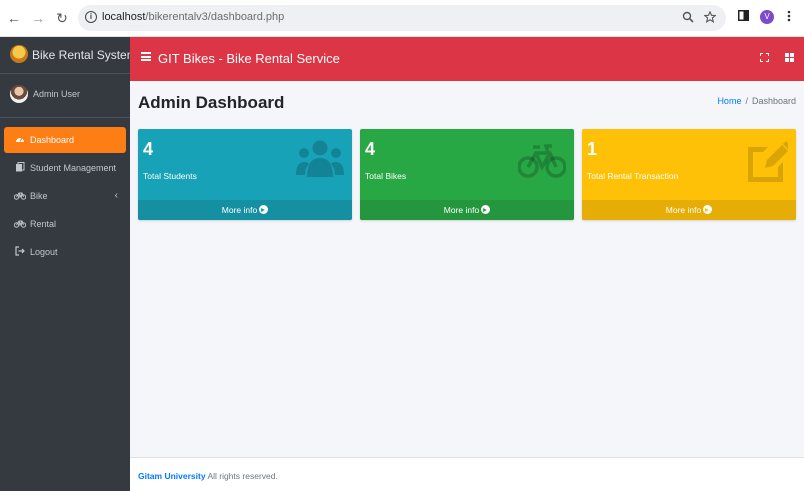 The width and height of the screenshot is (804, 491). Describe the element at coordinates (689, 174) in the screenshot. I see `stat-box-rental-transactions: 1 Total Rental Transaction More info` at that location.